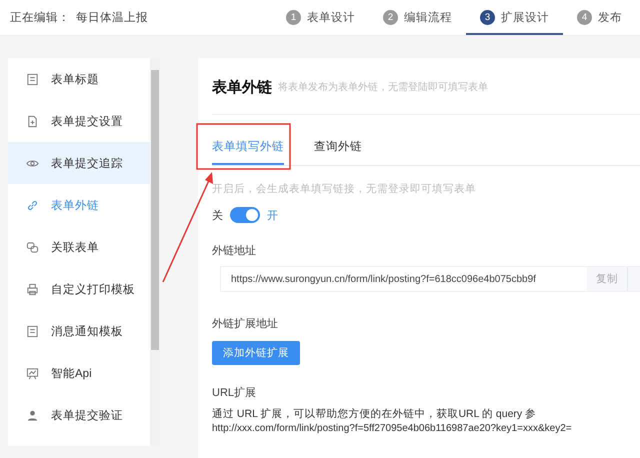 The image size is (640, 458). I want to click on sidebar-item: 智能Api, so click(79, 373).